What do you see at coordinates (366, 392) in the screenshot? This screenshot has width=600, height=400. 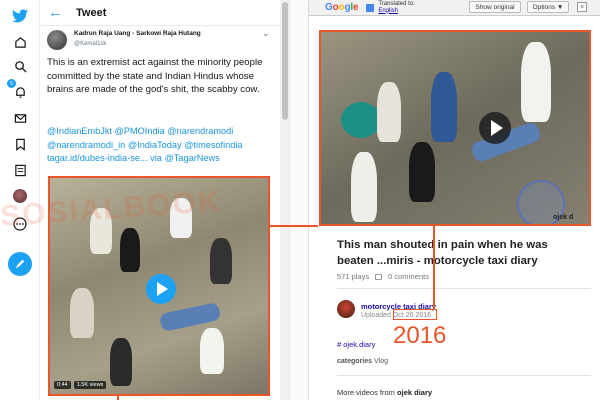 I see `more-videos-label: More videos from` at bounding box center [366, 392].